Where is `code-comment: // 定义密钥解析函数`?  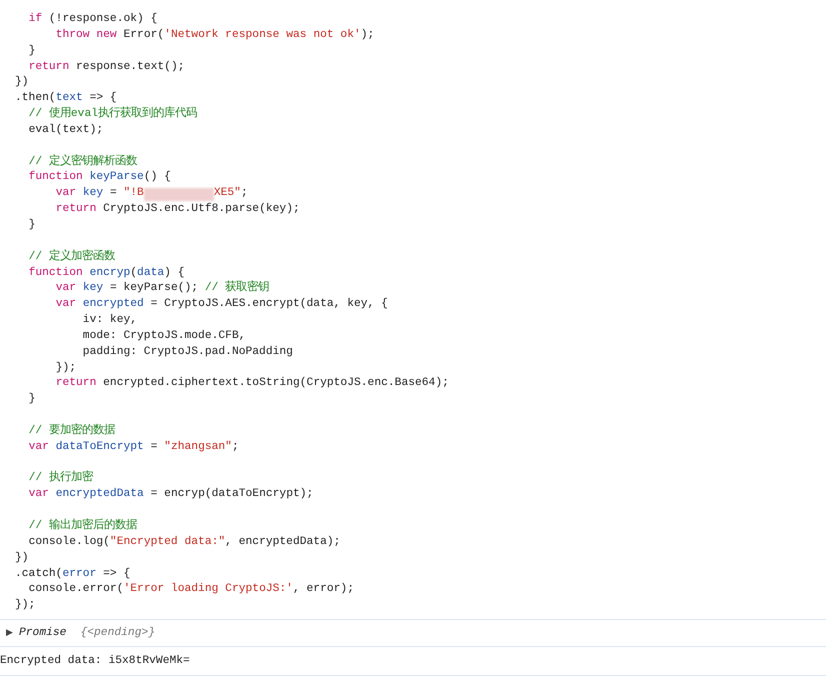 code-comment: // 定义密钥解析函数 is located at coordinates (82, 162).